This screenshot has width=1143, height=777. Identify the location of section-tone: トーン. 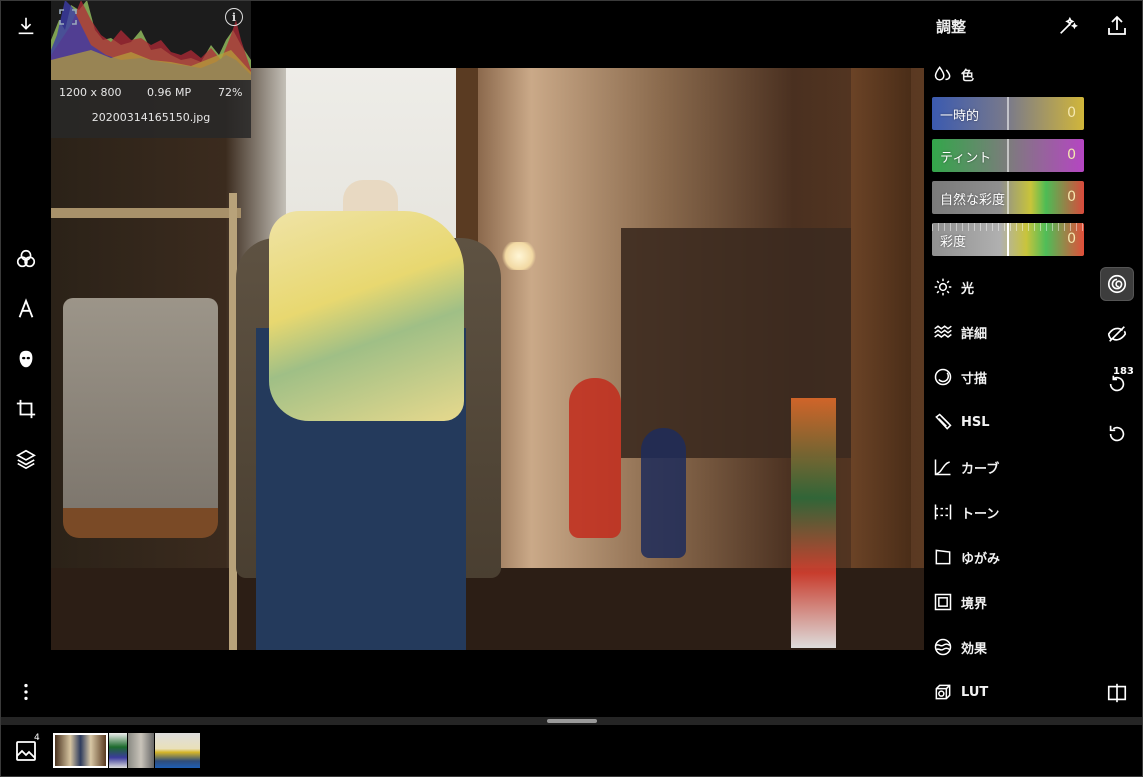
(1011, 512).